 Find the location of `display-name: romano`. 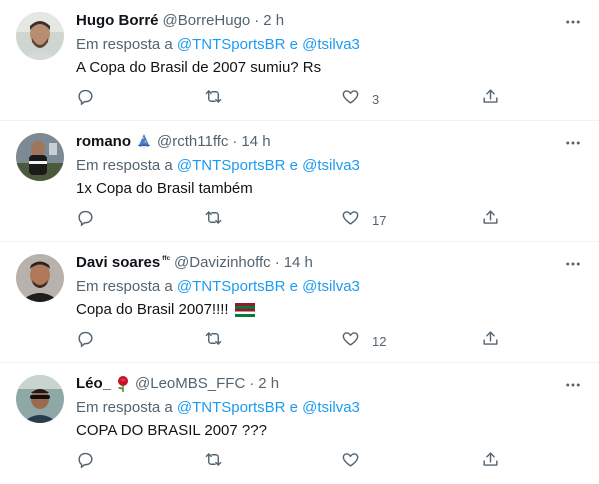

display-name: romano is located at coordinates (103, 142).